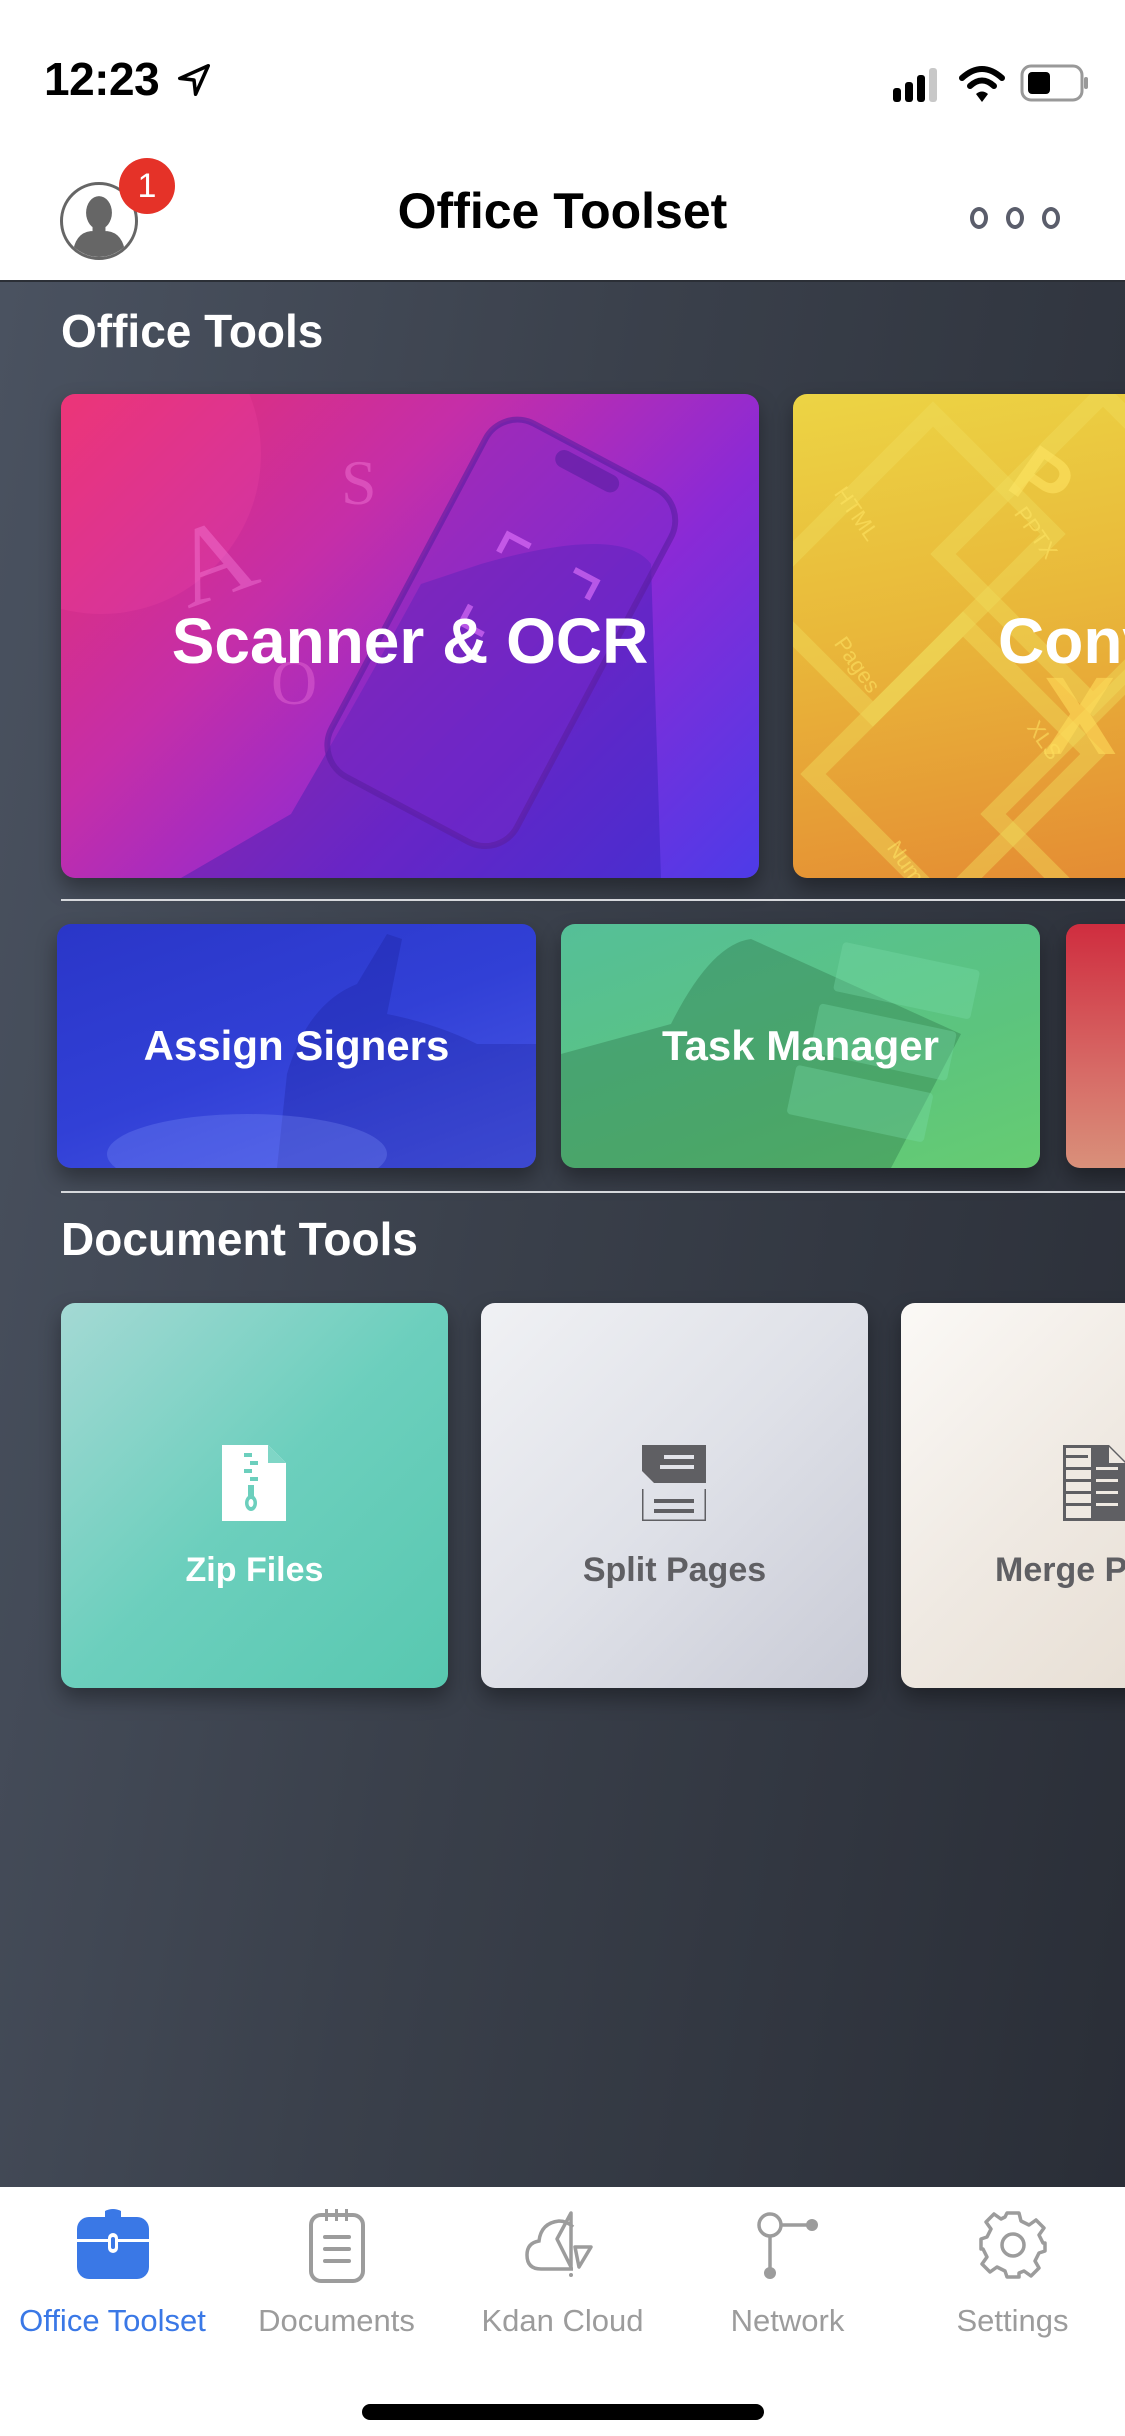  Describe the element at coordinates (1012, 2245) in the screenshot. I see `gear-icon` at that location.